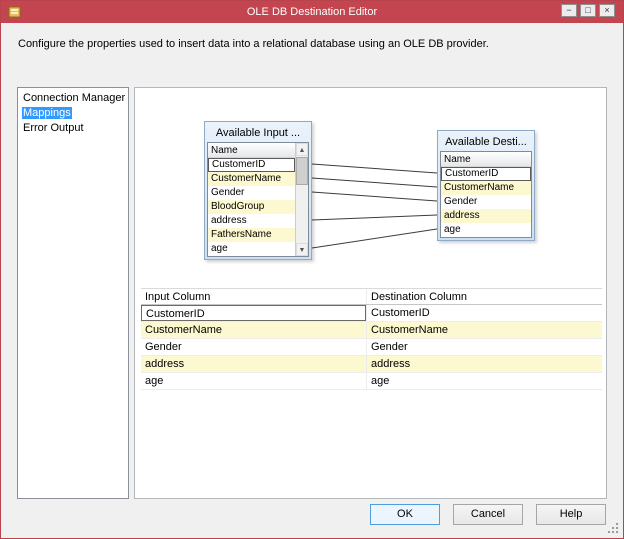 The height and width of the screenshot is (539, 624). Describe the element at coordinates (484, 296) in the screenshot. I see `destination-column-header: Destination Column` at that location.